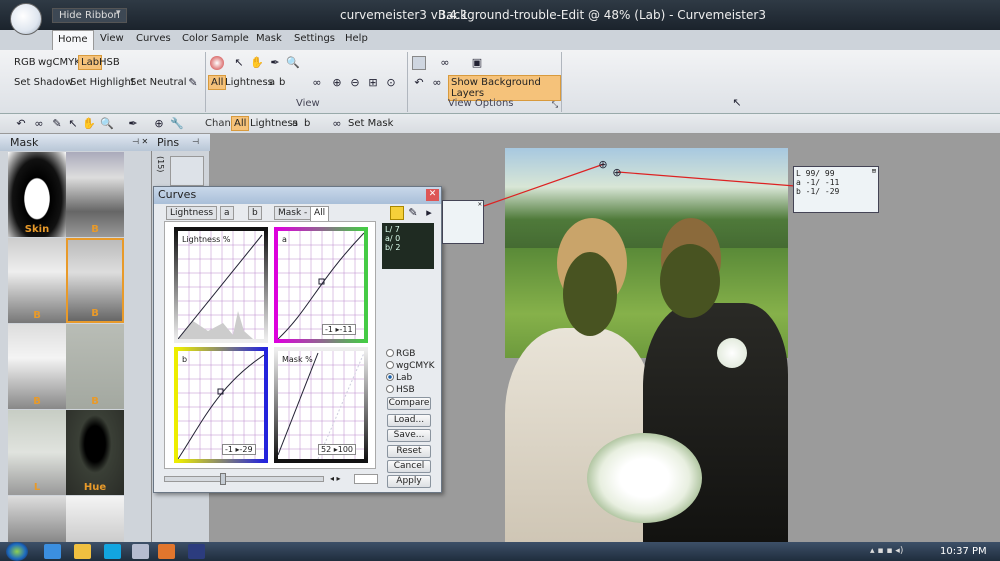 The height and width of the screenshot is (561, 1000). I want to click on photoshop-icon, so click(196, 551).